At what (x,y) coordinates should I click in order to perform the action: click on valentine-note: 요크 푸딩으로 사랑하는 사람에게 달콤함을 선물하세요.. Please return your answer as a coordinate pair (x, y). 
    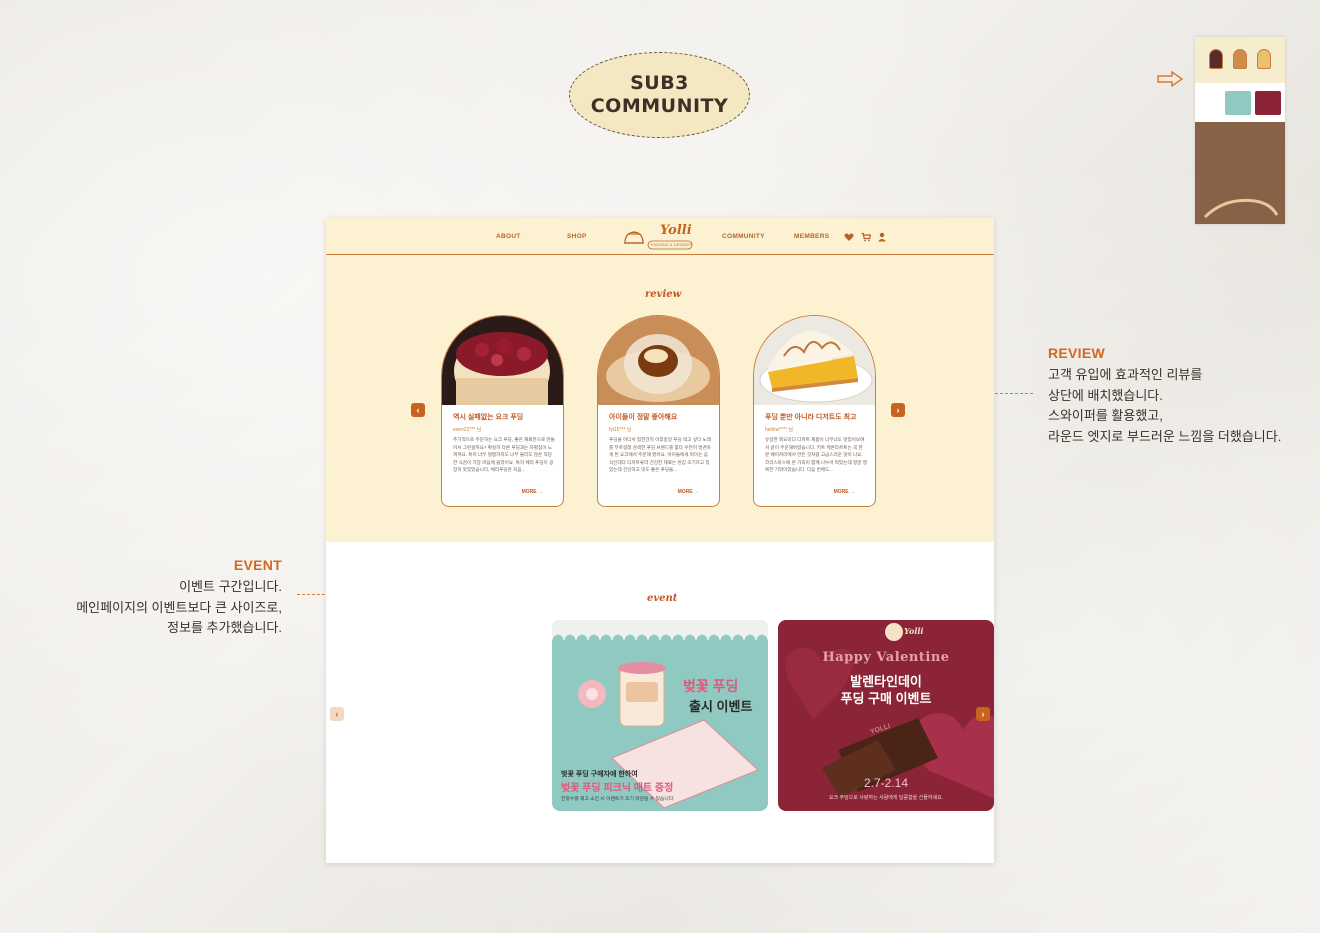
    Looking at the image, I should click on (886, 798).